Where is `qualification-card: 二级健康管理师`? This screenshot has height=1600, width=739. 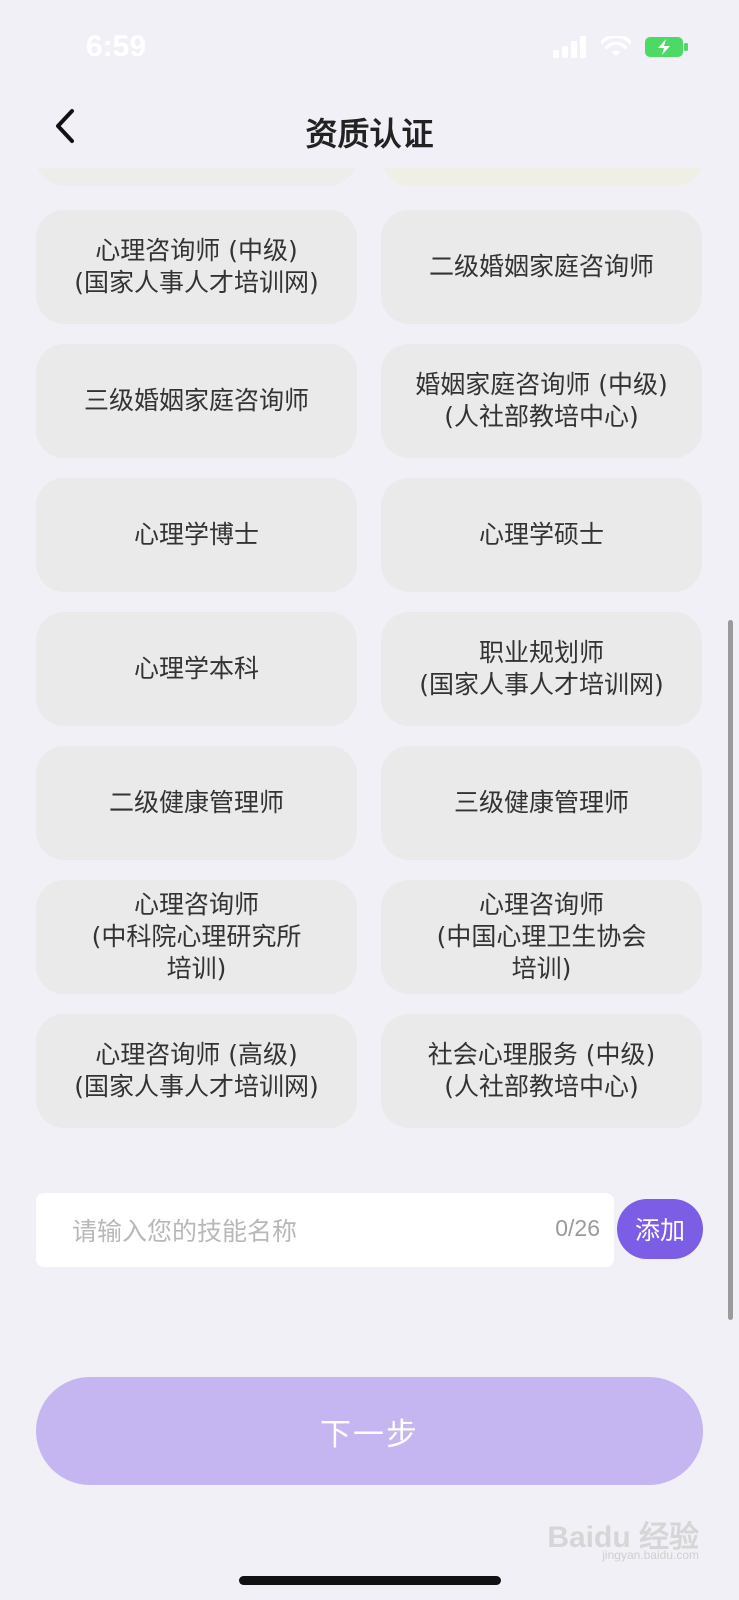
qualification-card: 二级健康管理师 is located at coordinates (196, 803).